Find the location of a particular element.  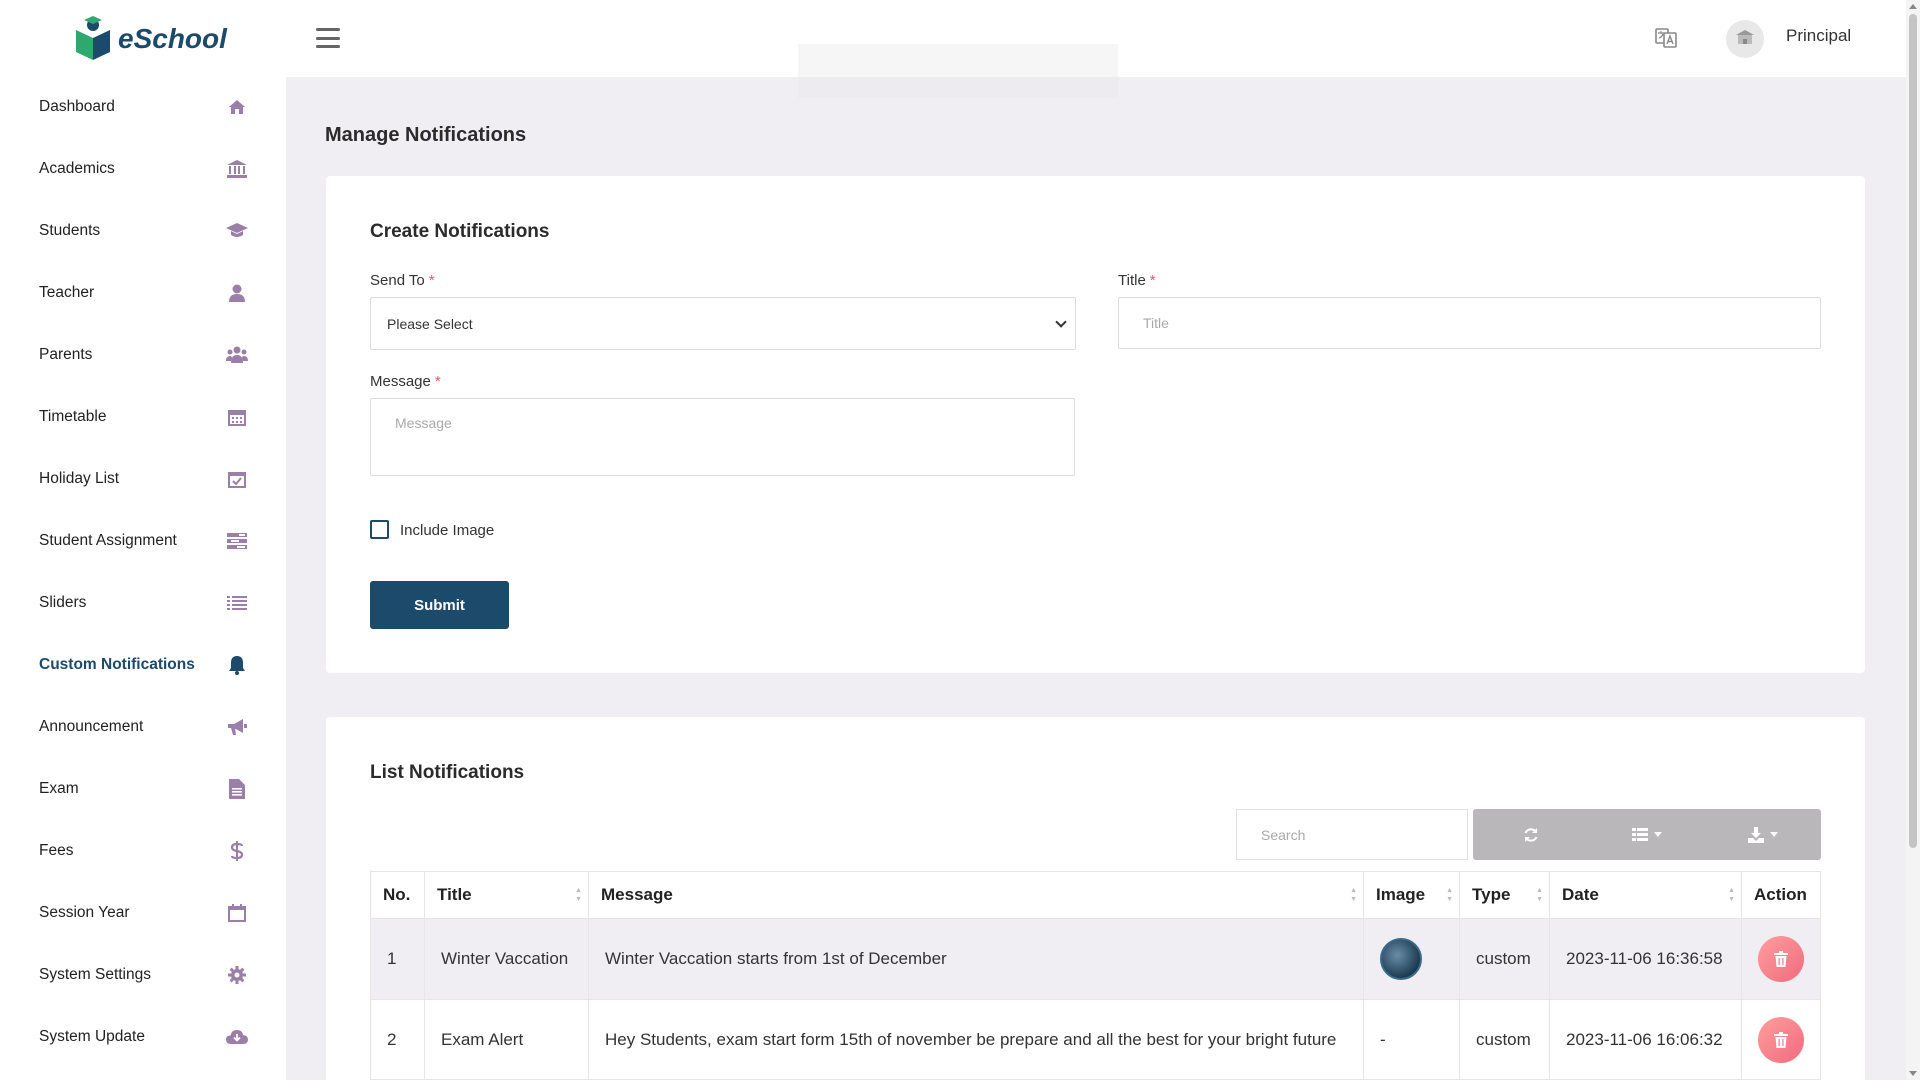

page-scrollbar is located at coordinates (1913, 540).